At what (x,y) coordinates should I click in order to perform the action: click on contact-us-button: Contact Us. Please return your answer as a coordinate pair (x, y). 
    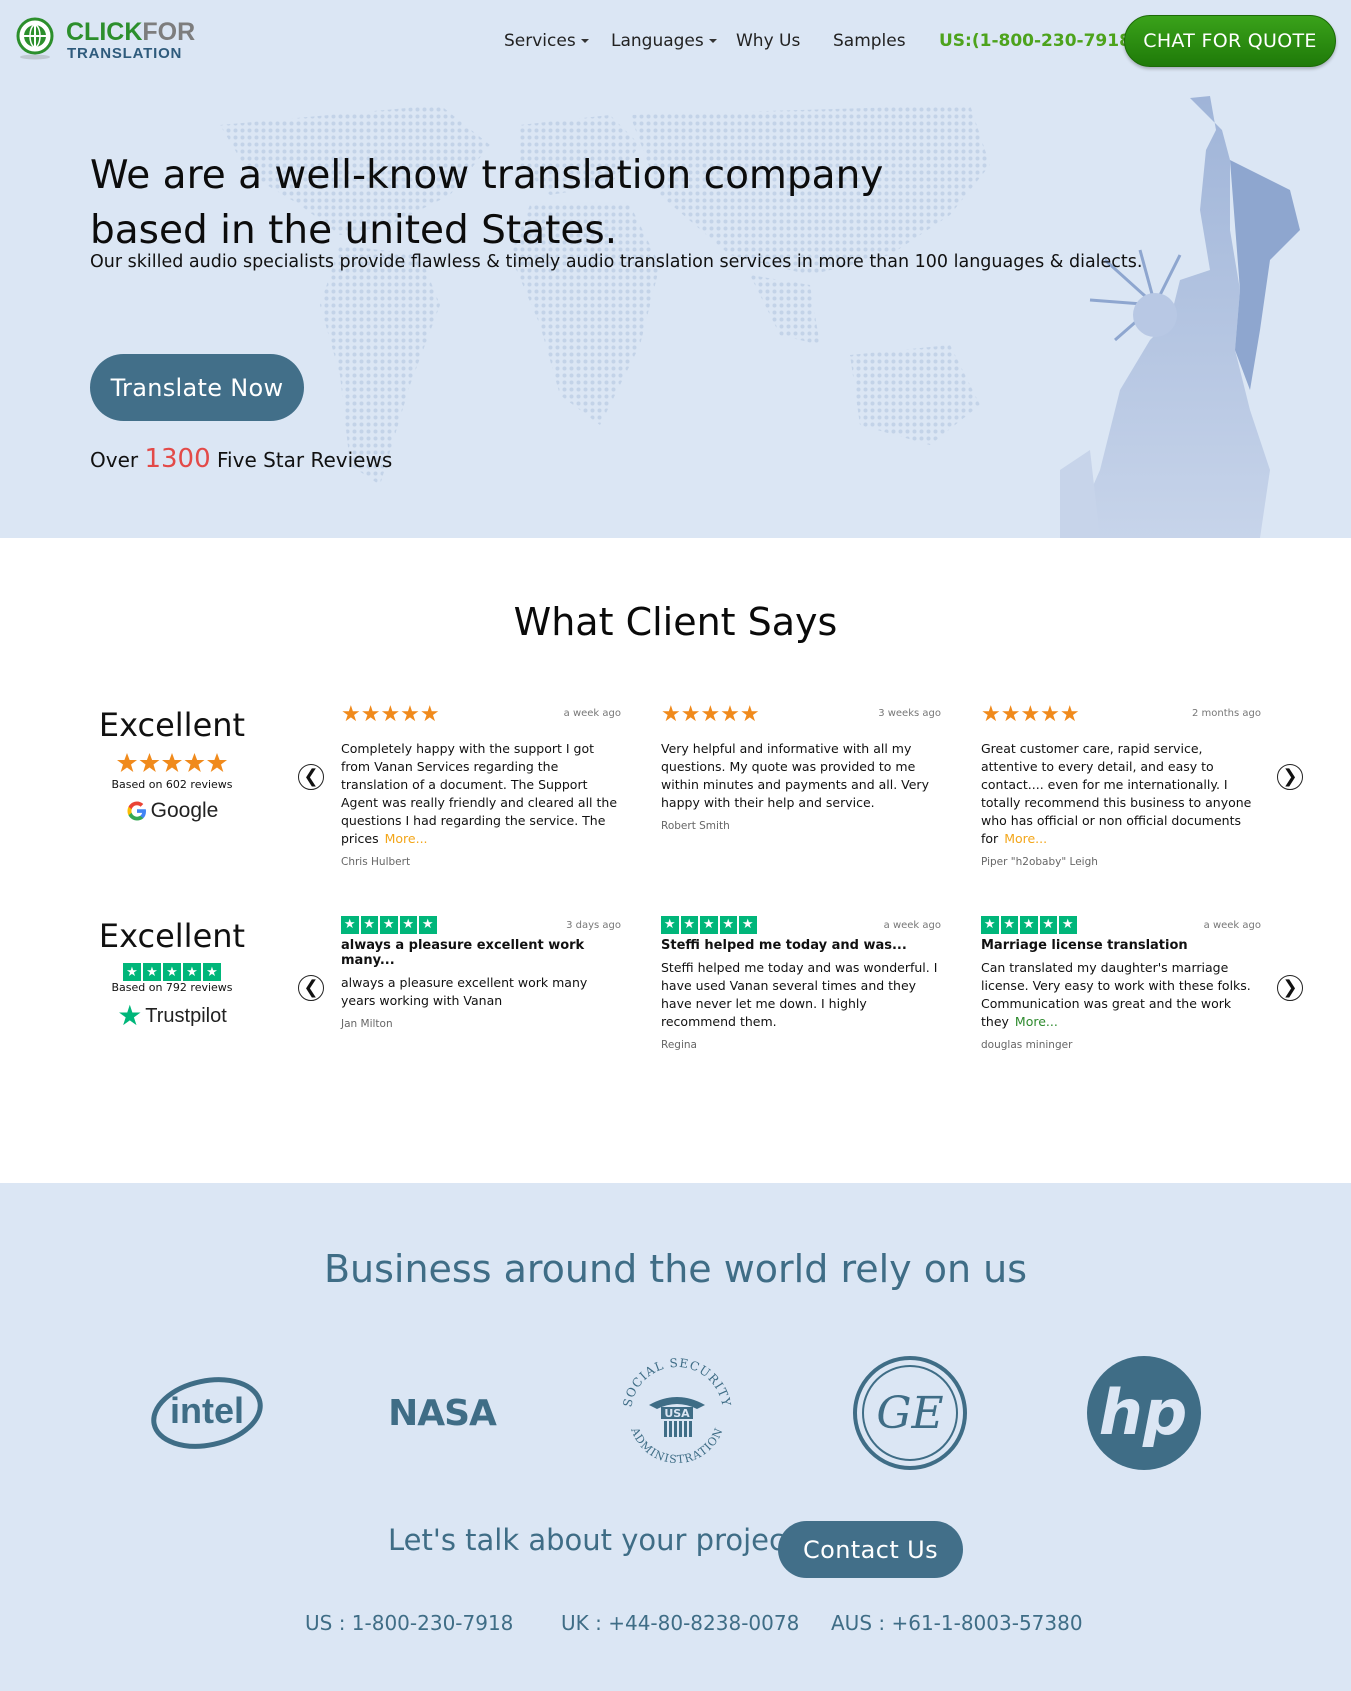
    Looking at the image, I should click on (870, 1549).